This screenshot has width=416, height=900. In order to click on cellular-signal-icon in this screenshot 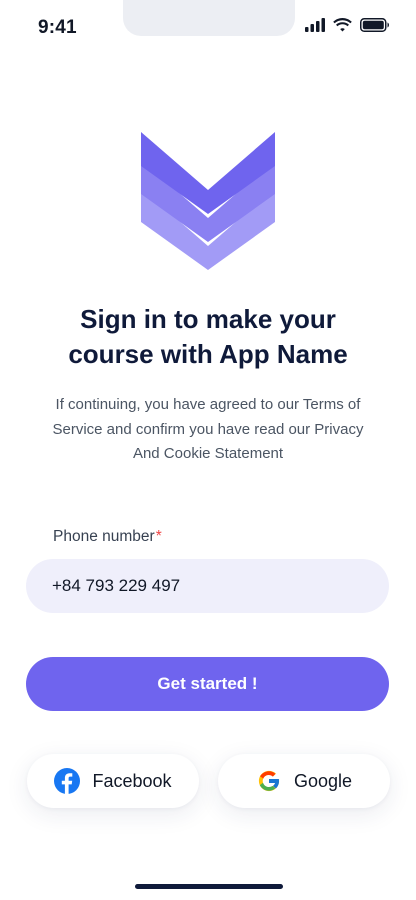, I will do `click(315, 25)`.